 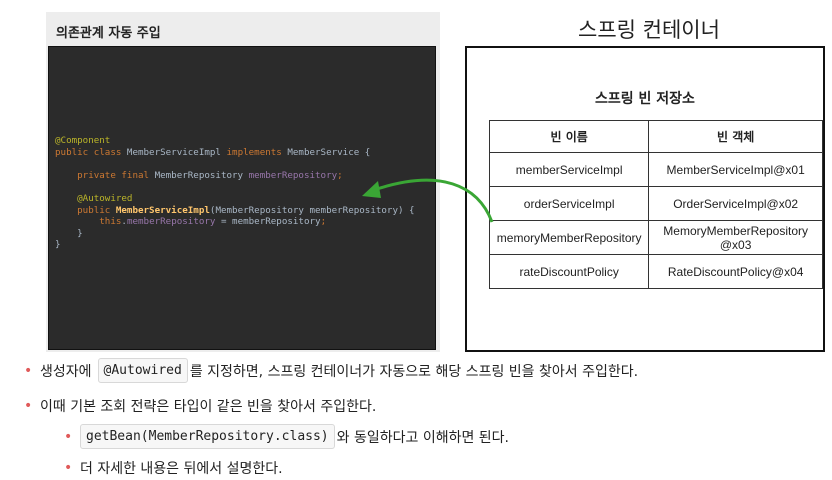 What do you see at coordinates (569, 169) in the screenshot?
I see `bean-name-cell: memberServiceImpl` at bounding box center [569, 169].